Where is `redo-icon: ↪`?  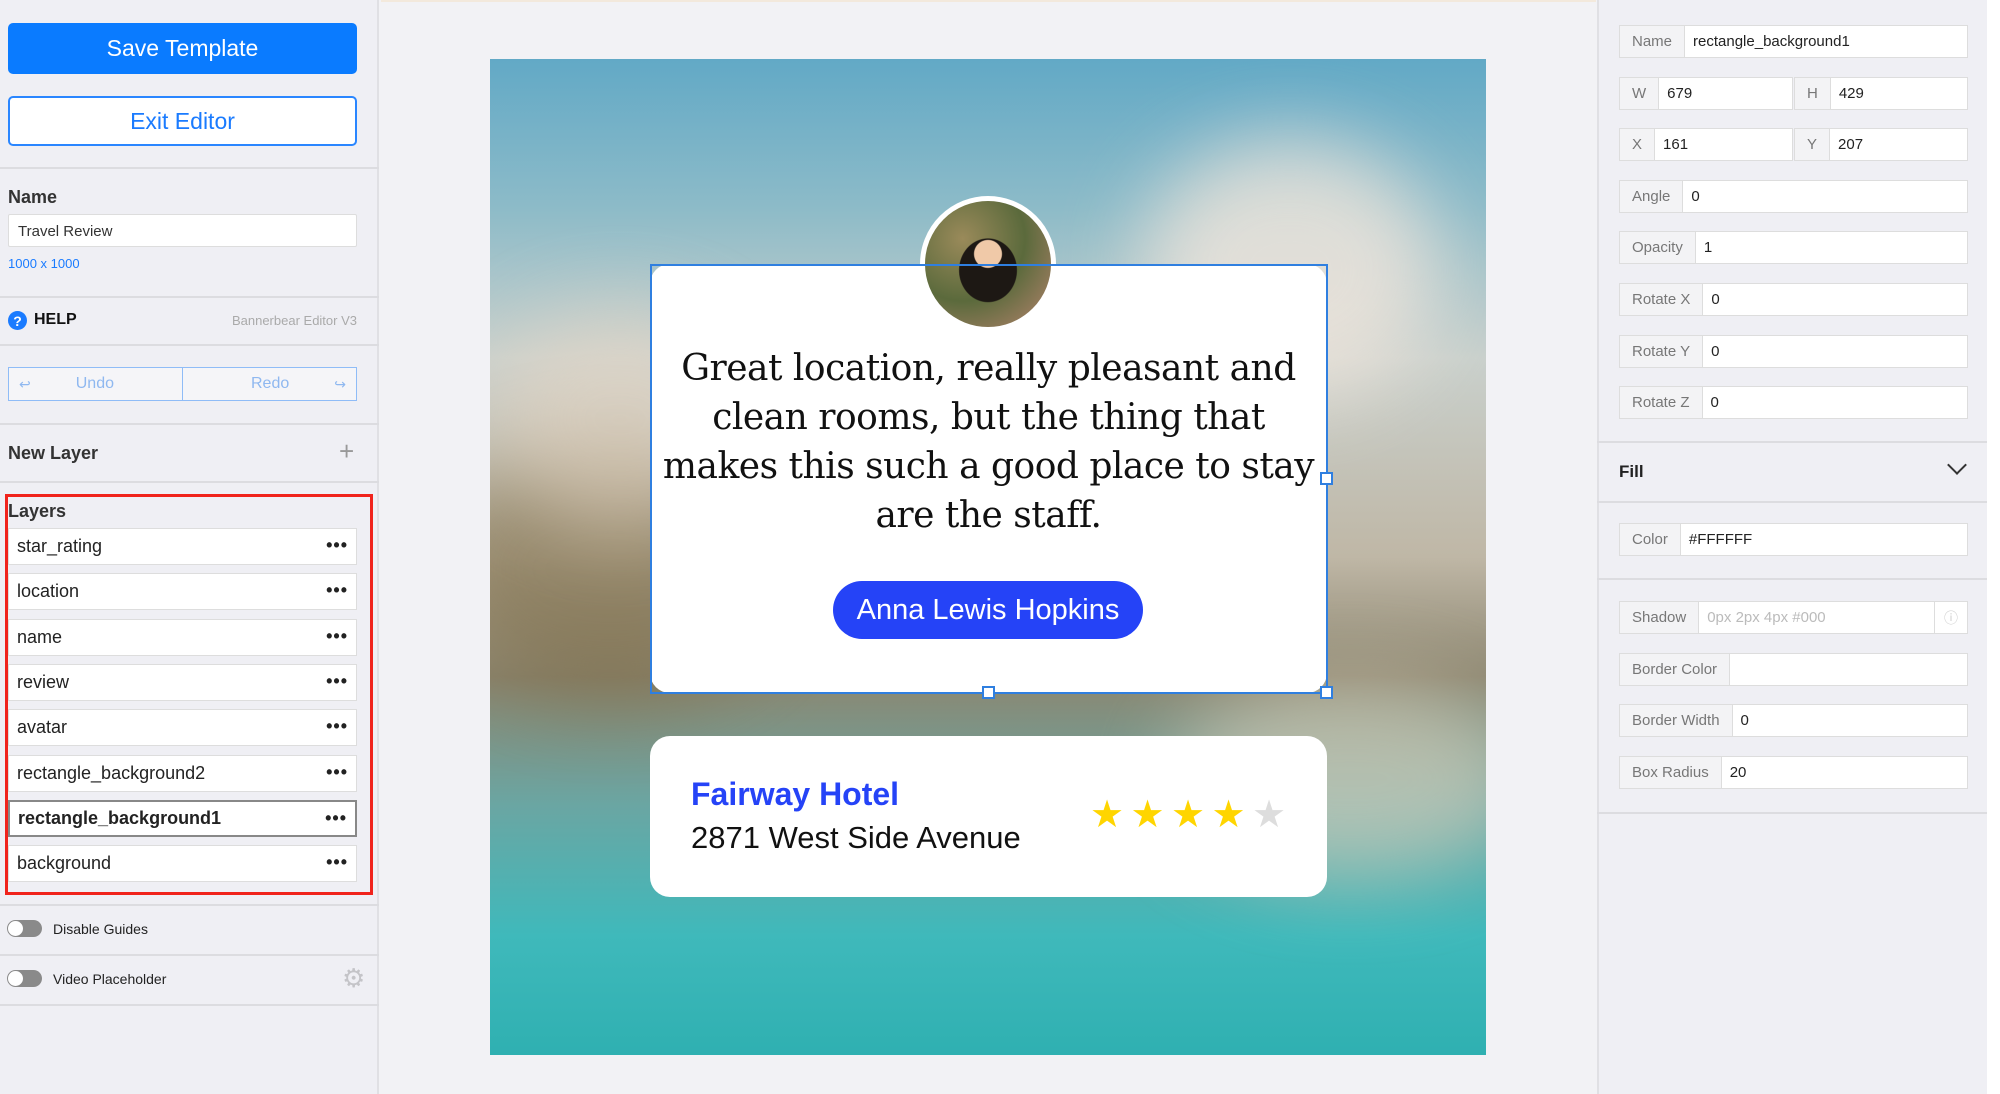
redo-icon: ↪ is located at coordinates (340, 383).